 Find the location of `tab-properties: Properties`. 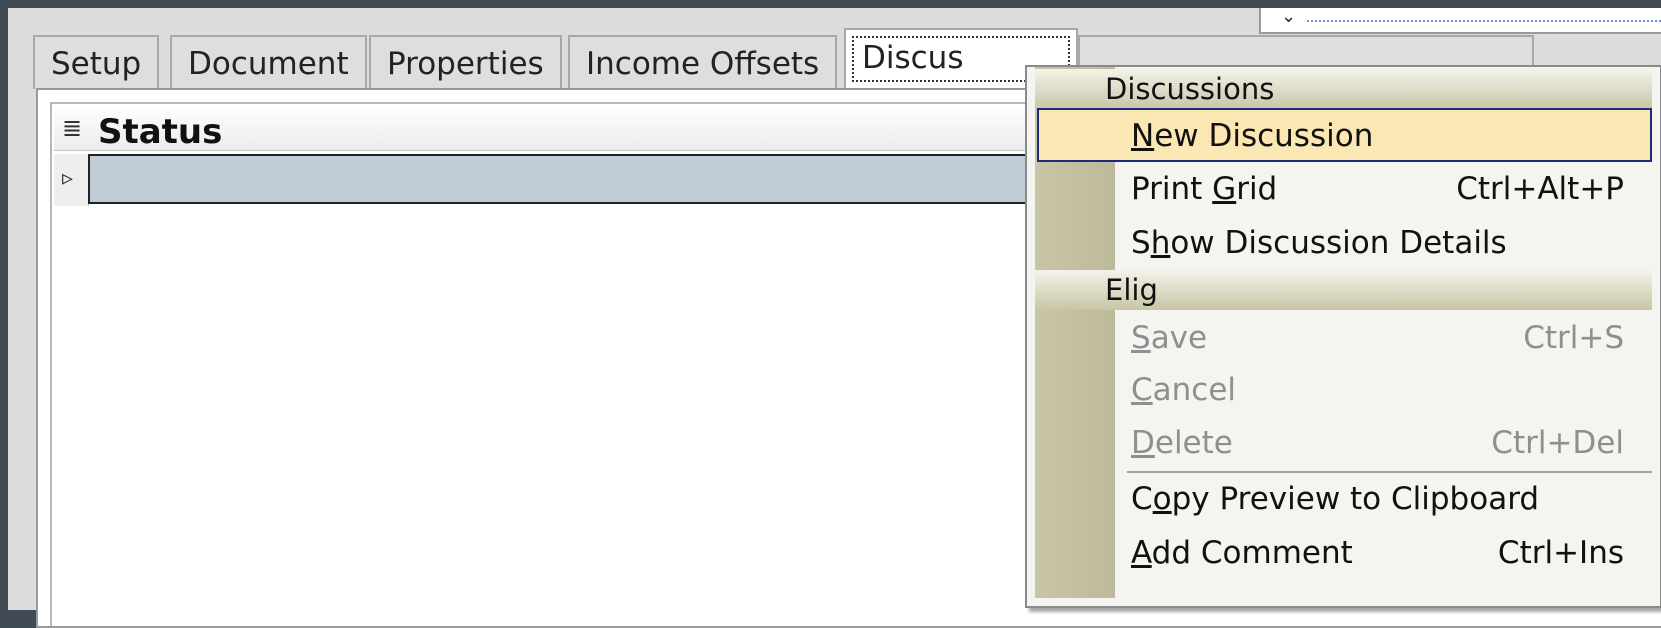

tab-properties: Properties is located at coordinates (465, 62).